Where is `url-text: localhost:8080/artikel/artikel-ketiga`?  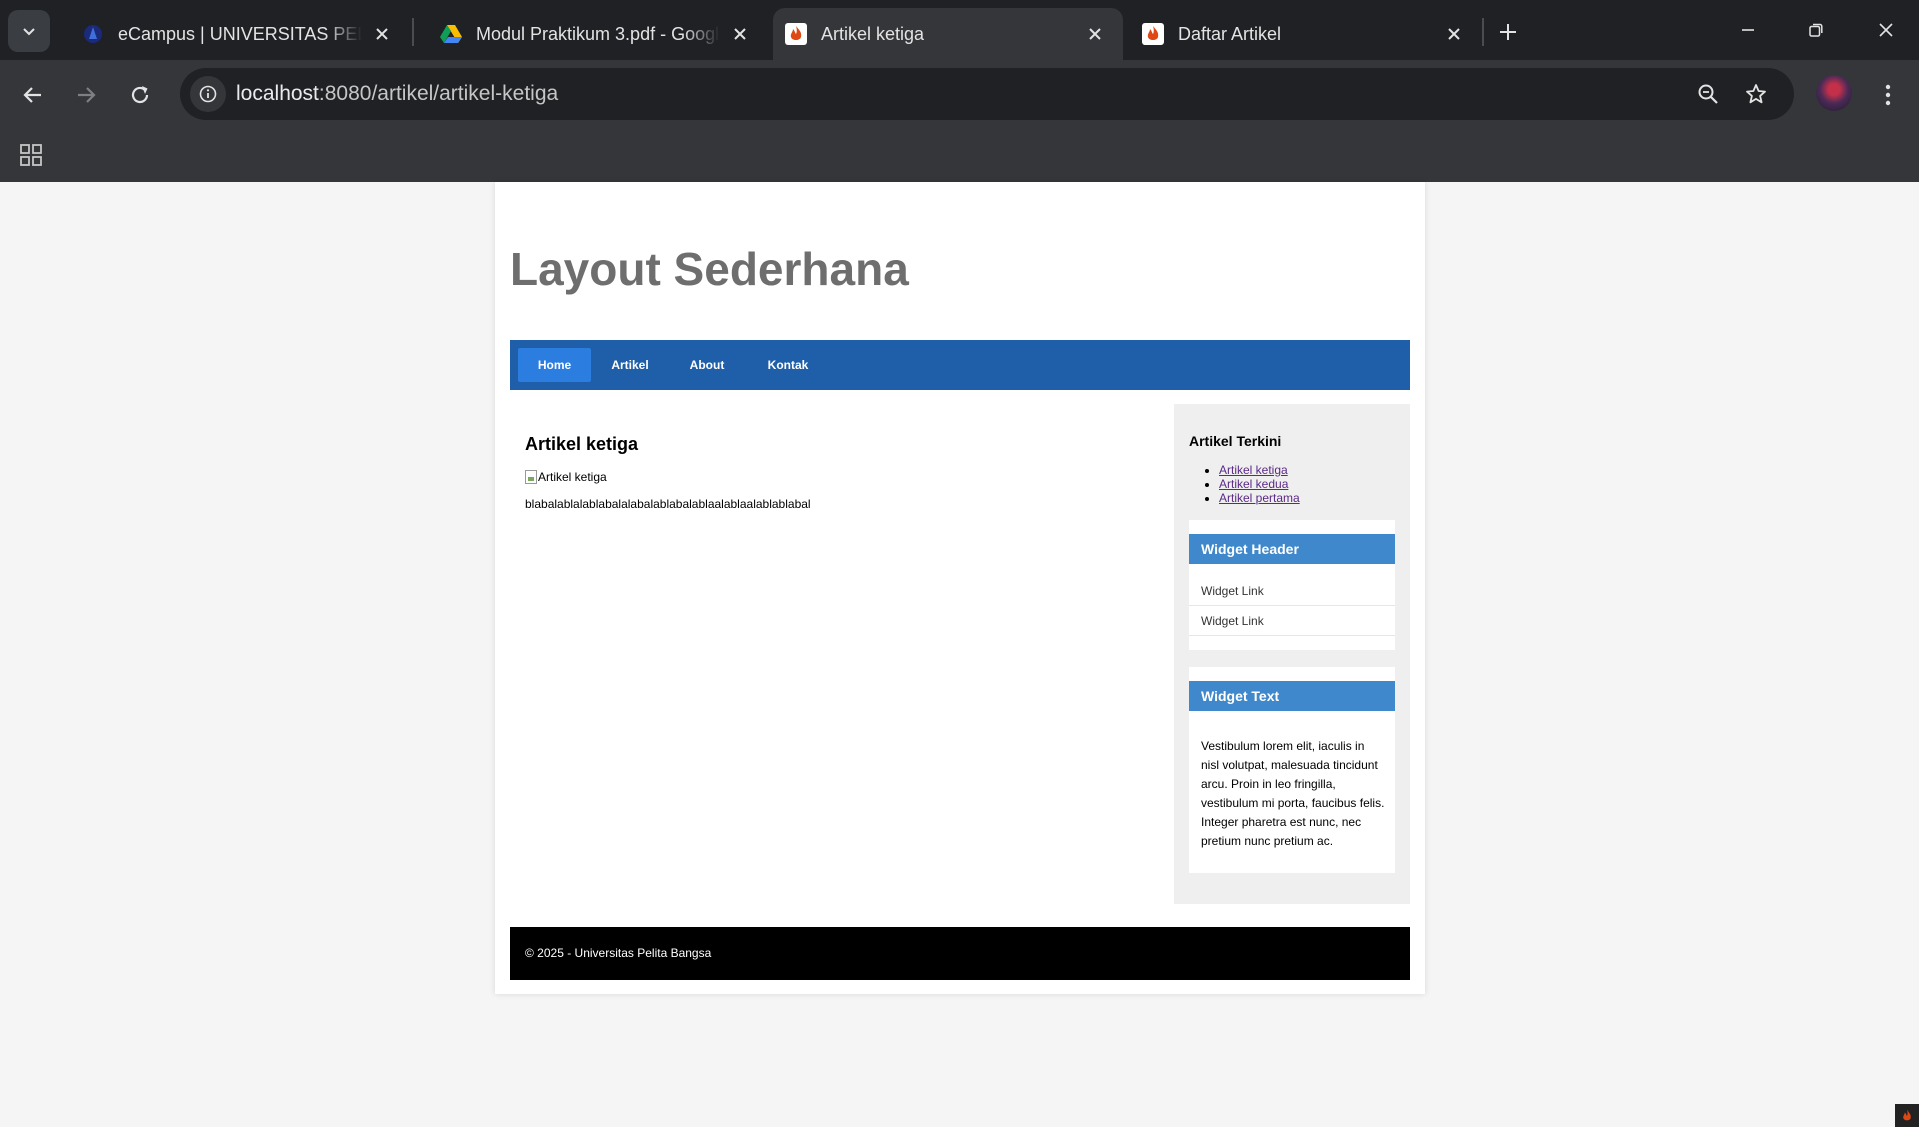
url-text: localhost:8080/artikel/artikel-ketiga is located at coordinates (397, 94).